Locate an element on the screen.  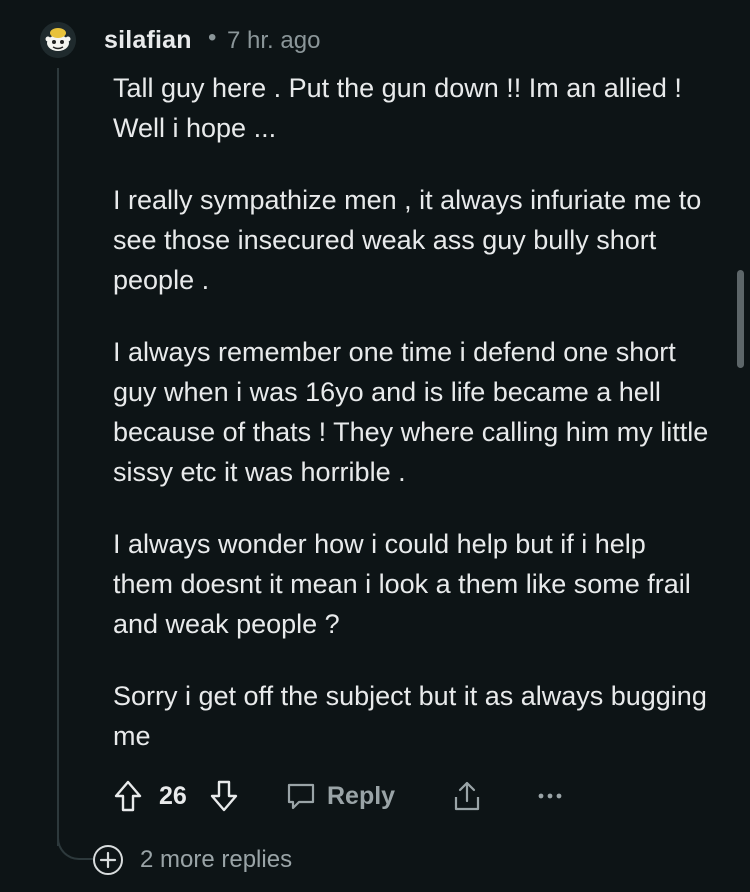
share-icon is located at coordinates (467, 796).